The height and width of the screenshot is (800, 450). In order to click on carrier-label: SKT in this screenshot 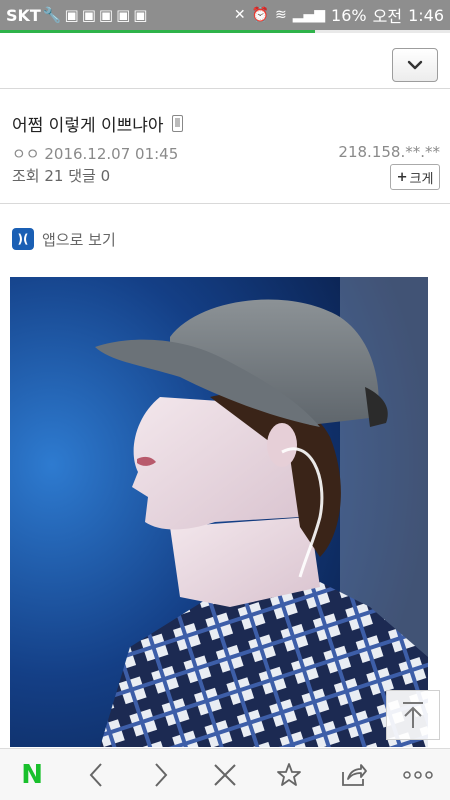, I will do `click(23, 15)`.